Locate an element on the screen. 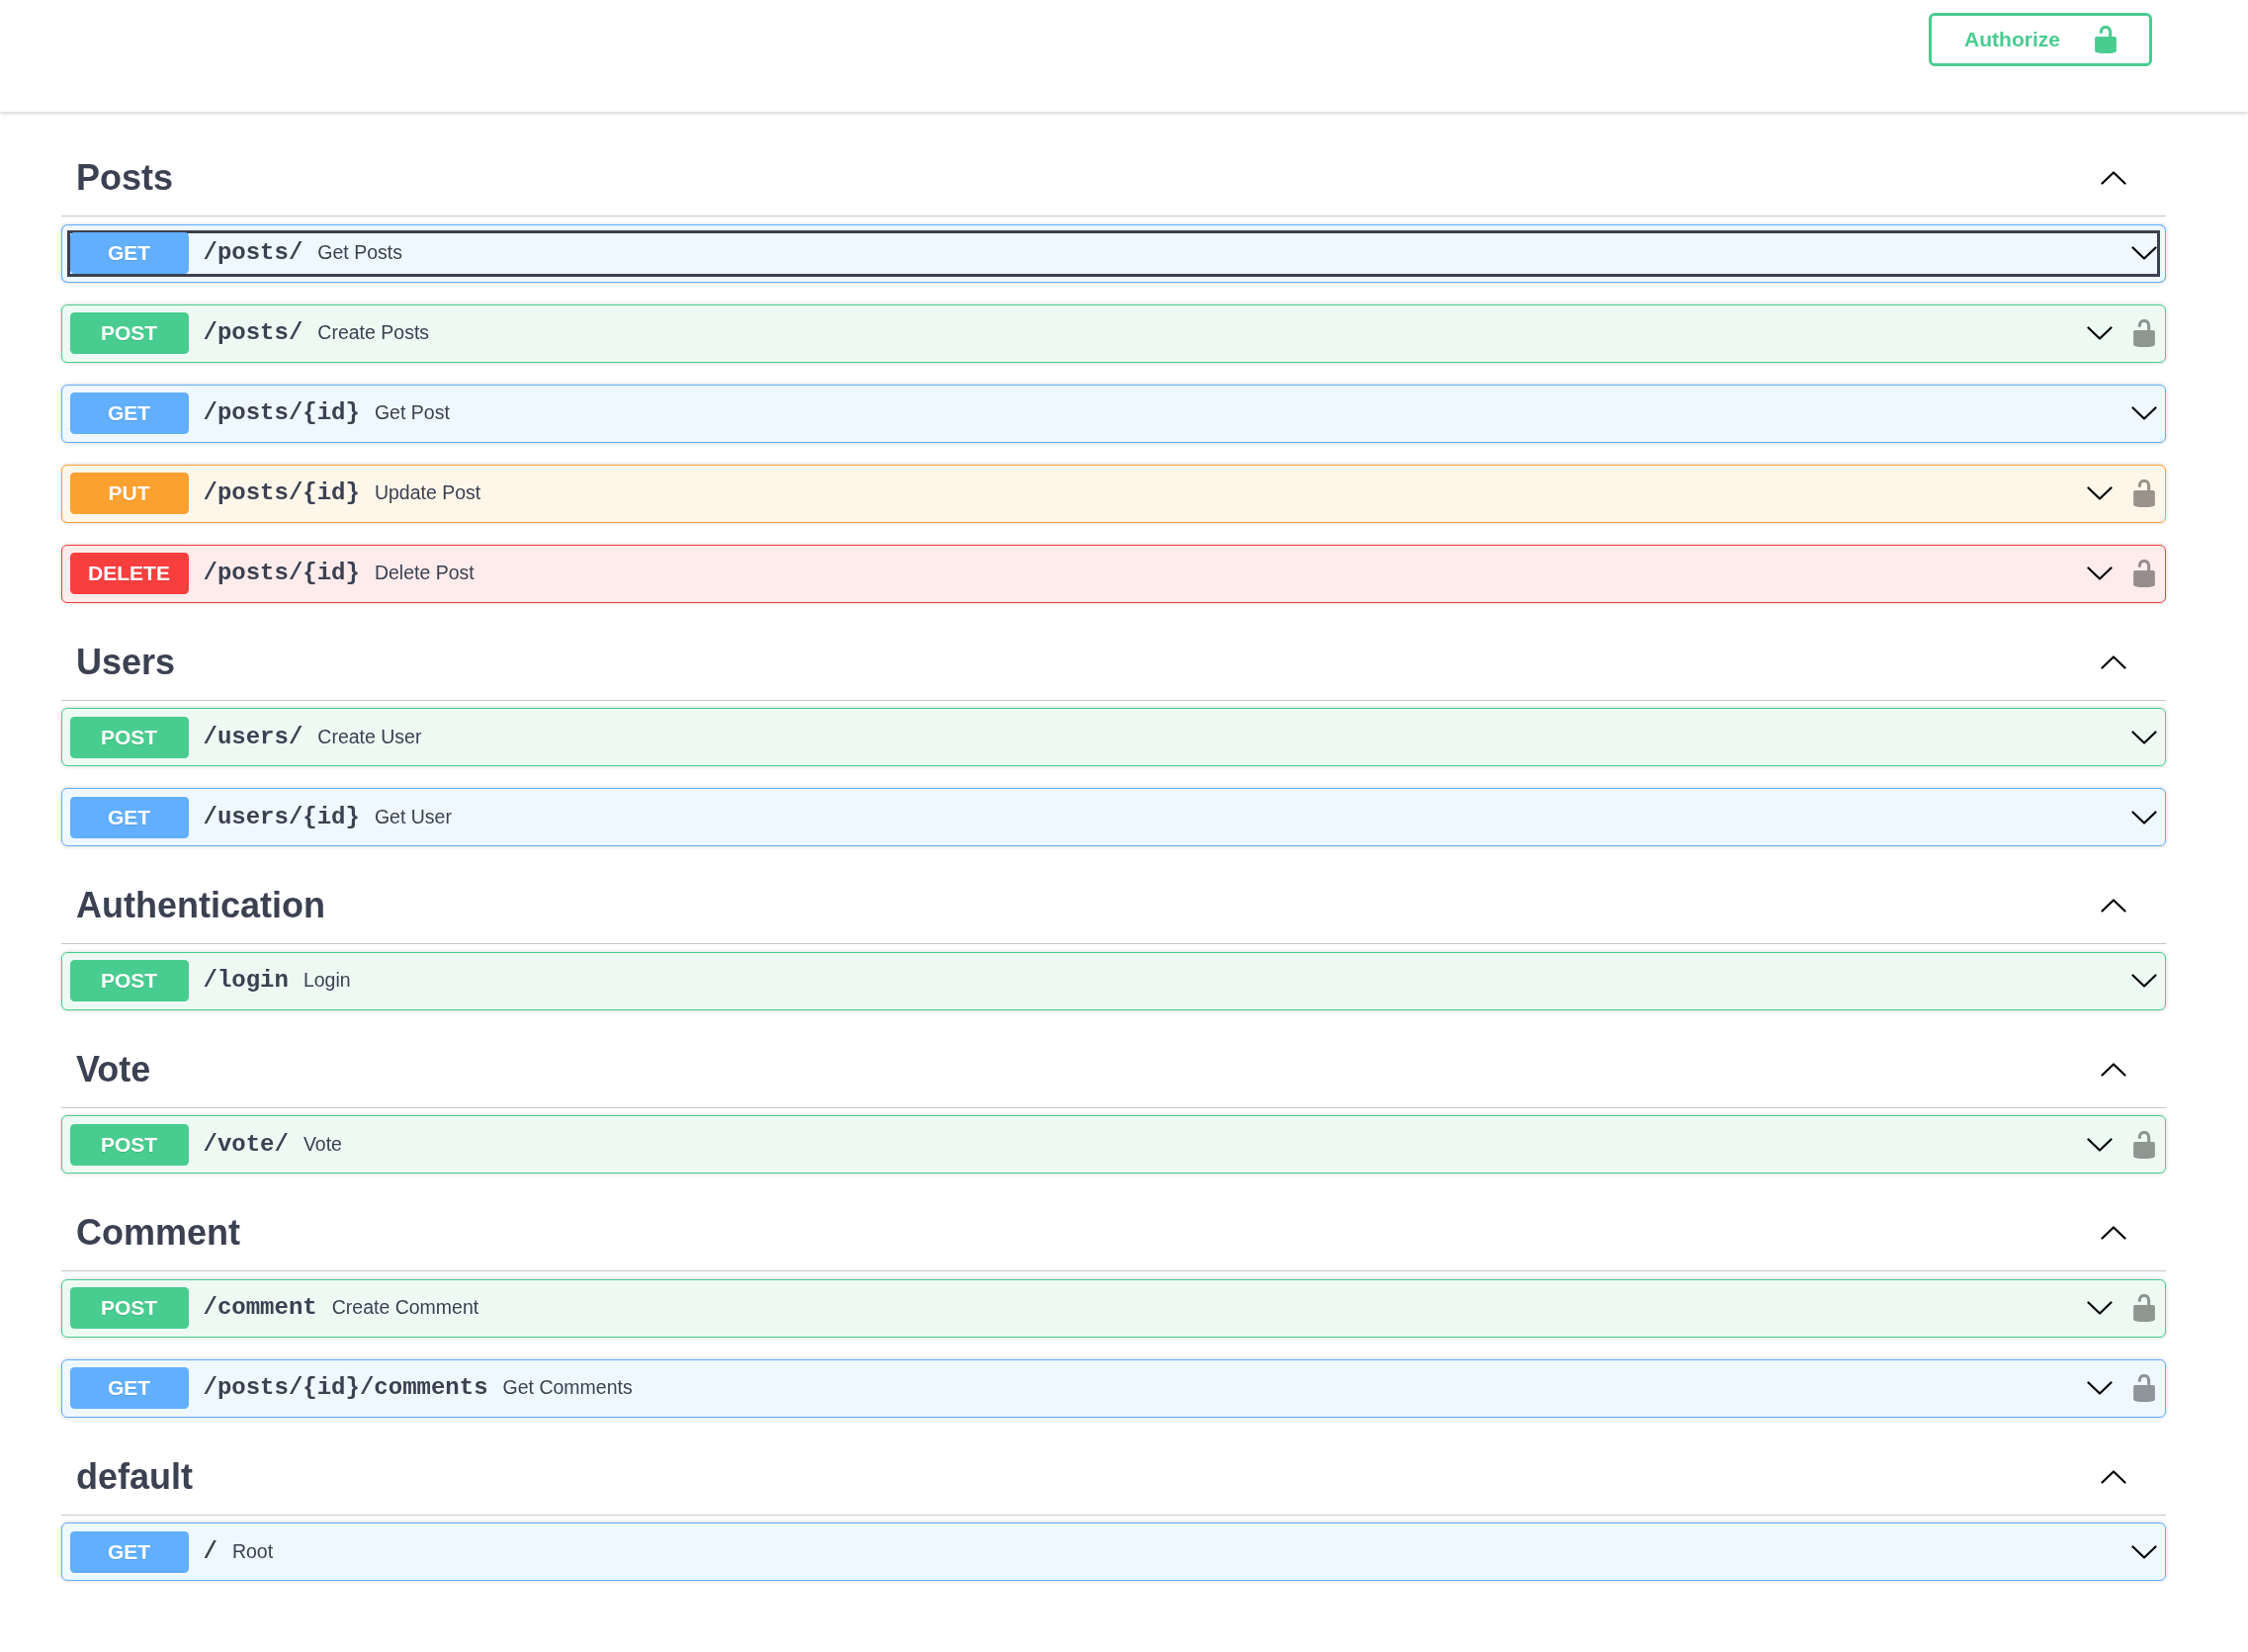 The height and width of the screenshot is (1652, 2248). endpoint-path: /vote/ is located at coordinates (246, 1145).